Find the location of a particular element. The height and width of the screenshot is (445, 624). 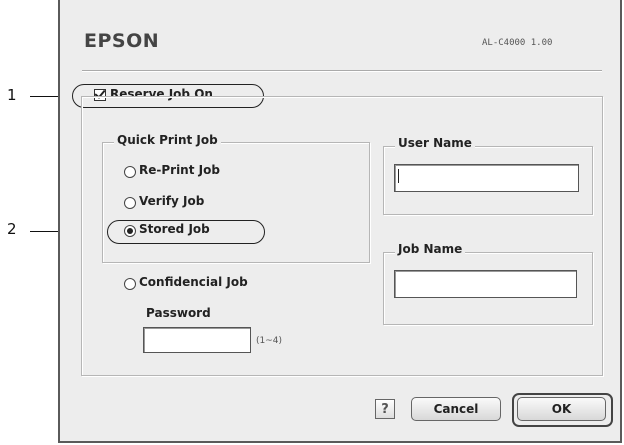

ok-button: OK is located at coordinates (561, 409).